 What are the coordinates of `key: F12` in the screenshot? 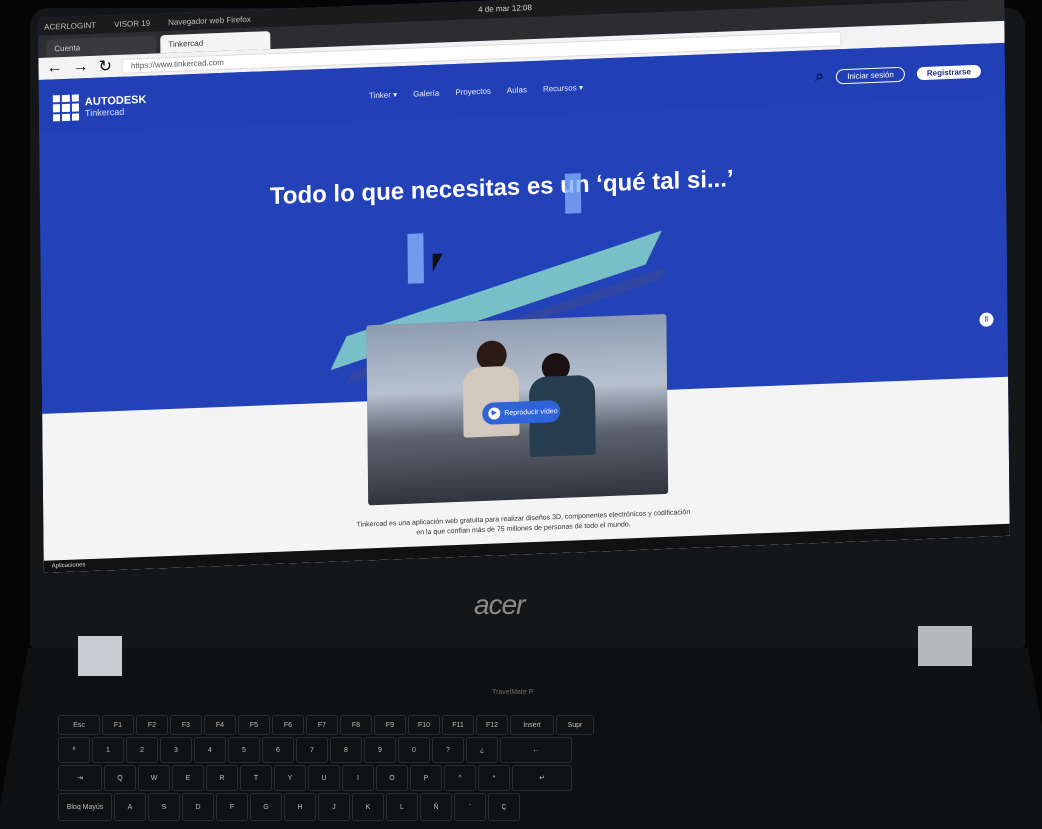 It's located at (492, 725).